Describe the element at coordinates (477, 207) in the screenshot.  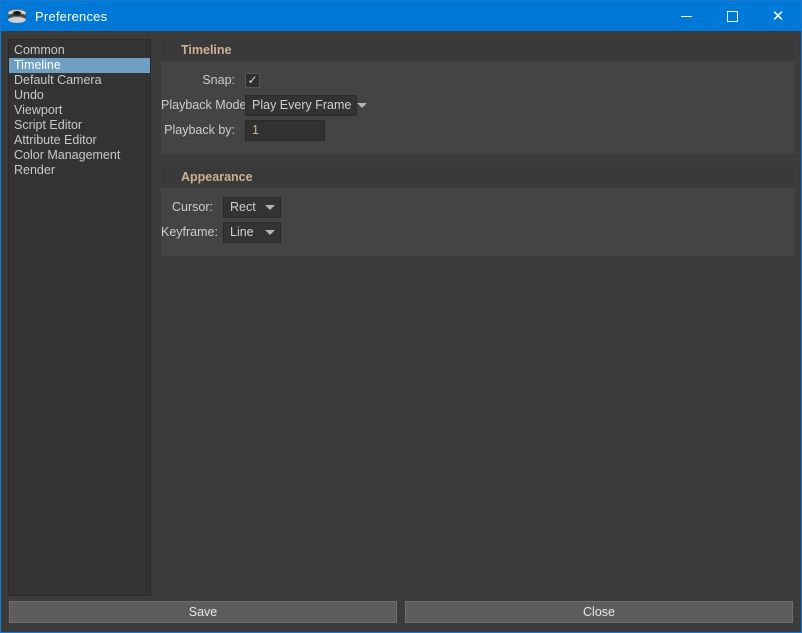
I see `row-cursor: Cursor: Rect` at that location.